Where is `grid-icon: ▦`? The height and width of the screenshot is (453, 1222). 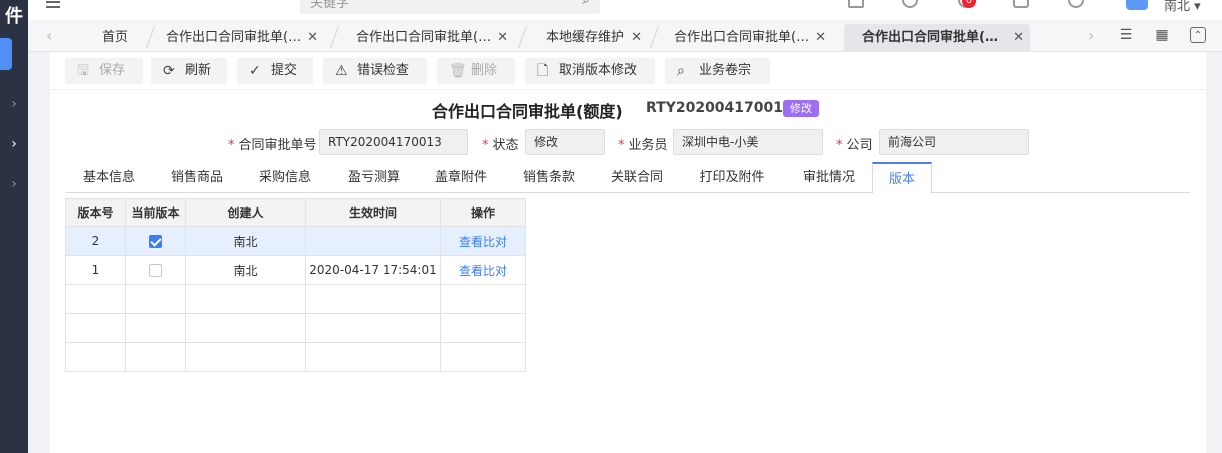
grid-icon: ▦ is located at coordinates (1162, 35).